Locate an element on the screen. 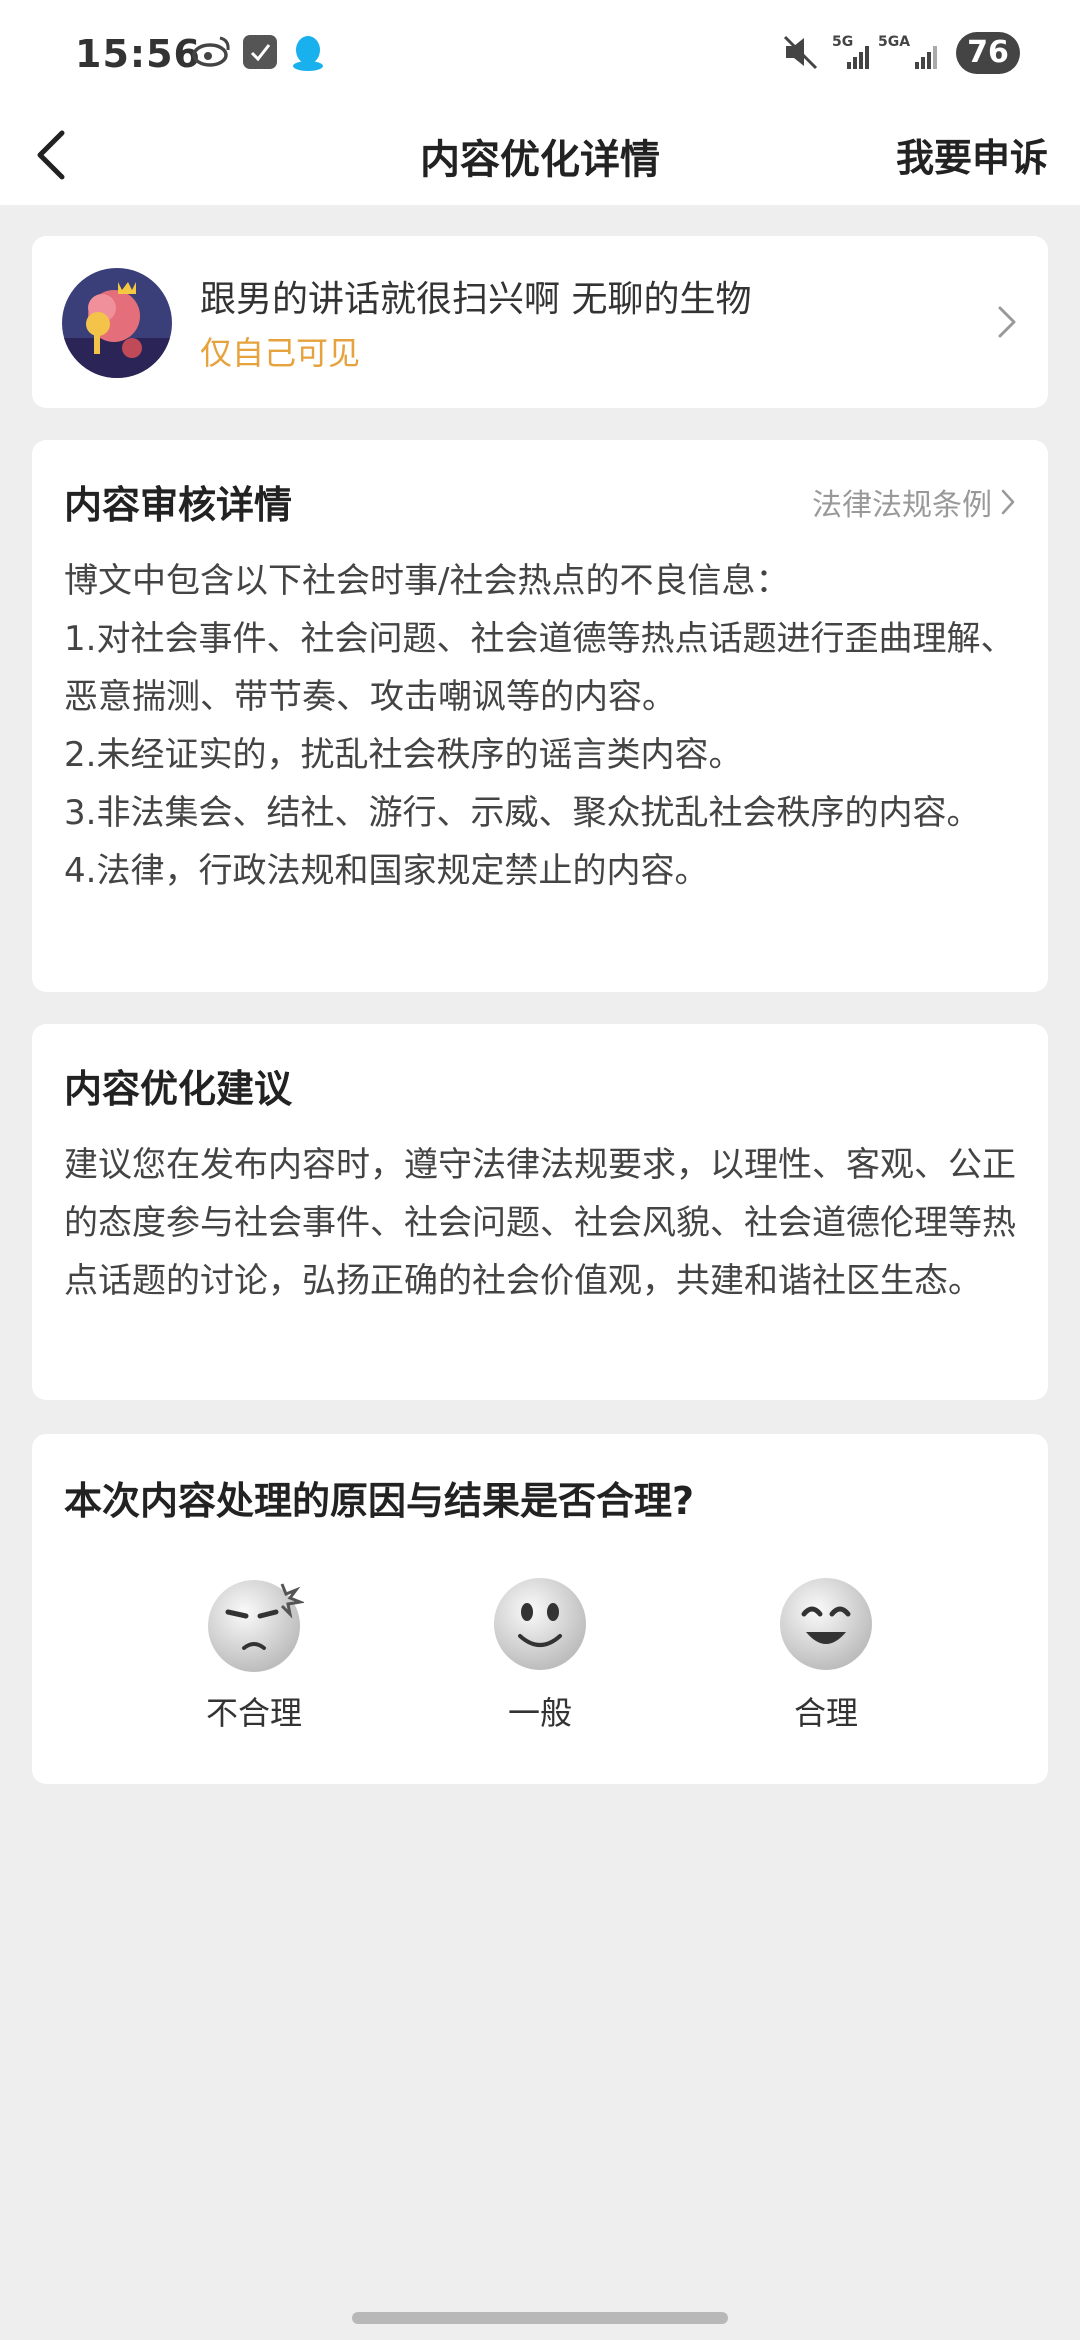 The width and height of the screenshot is (1080, 2340). mute-icon is located at coordinates (800, 52).